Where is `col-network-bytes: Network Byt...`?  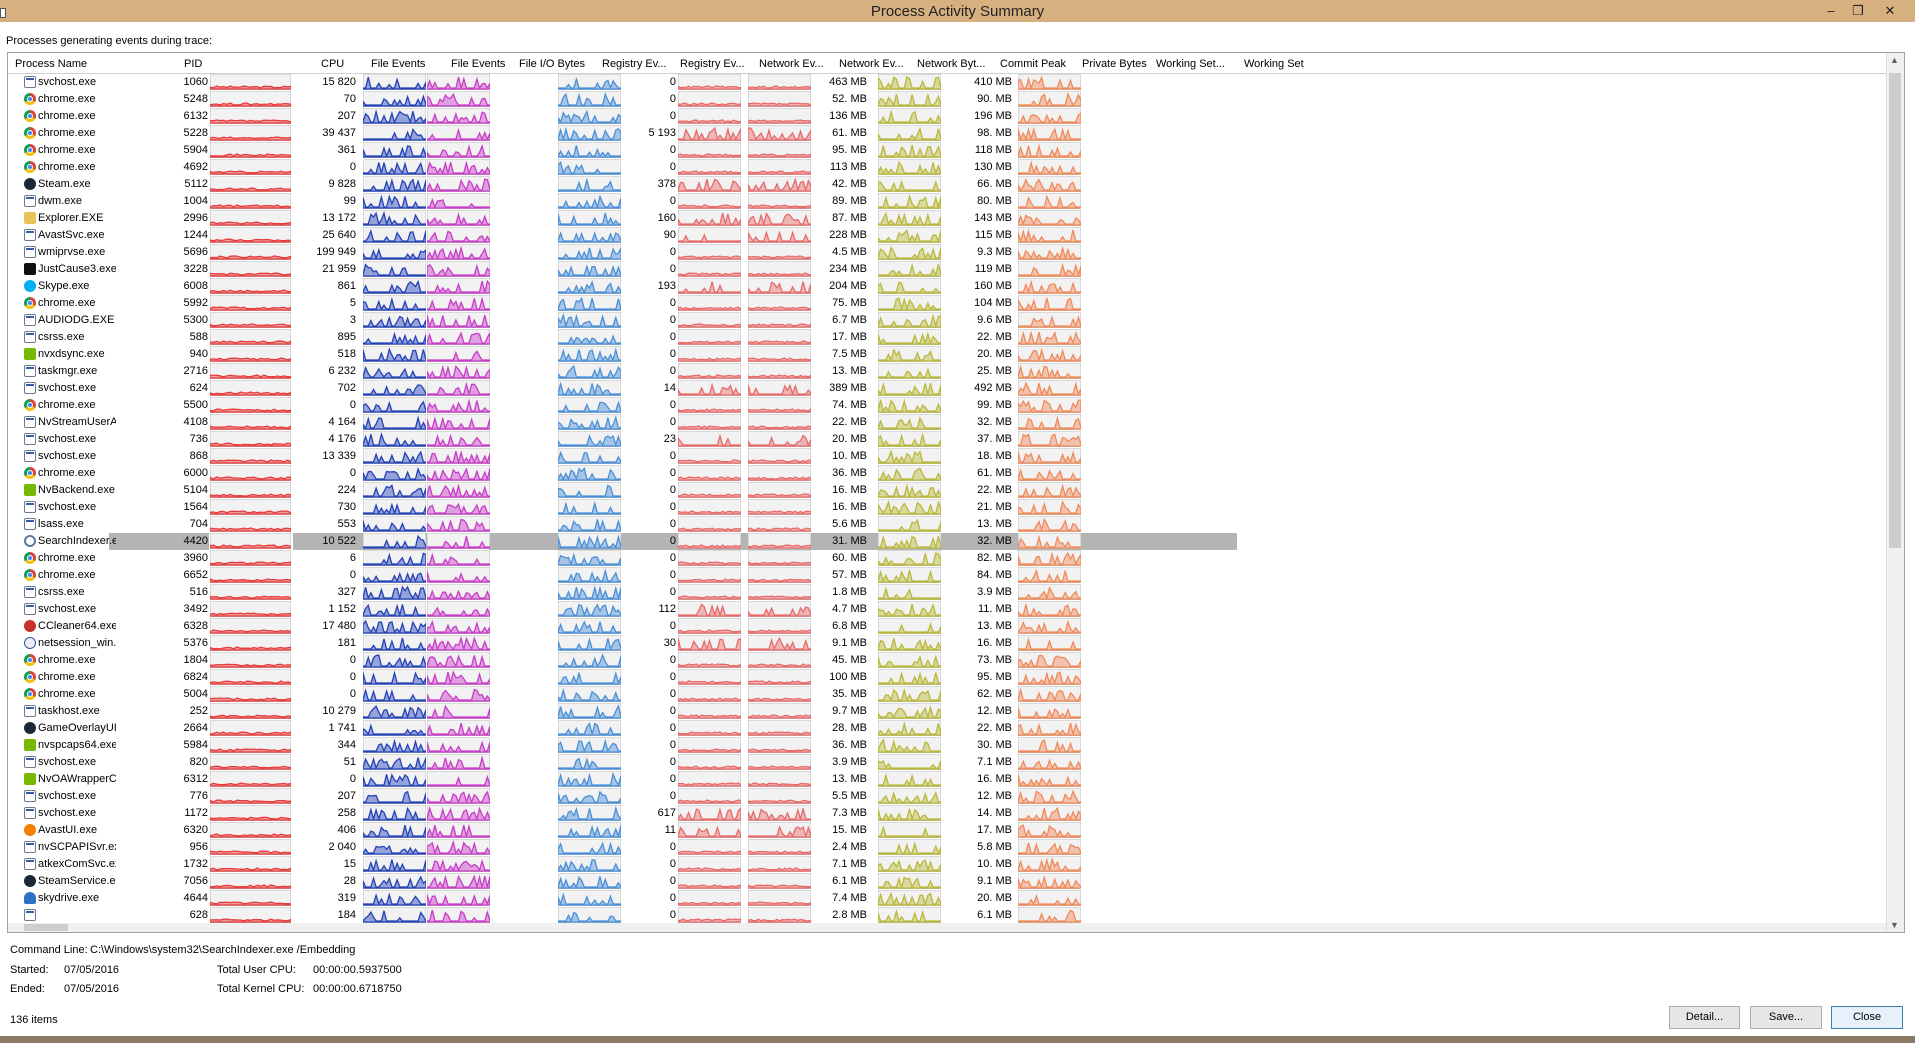
col-network-bytes: Network Byt... is located at coordinates (951, 64).